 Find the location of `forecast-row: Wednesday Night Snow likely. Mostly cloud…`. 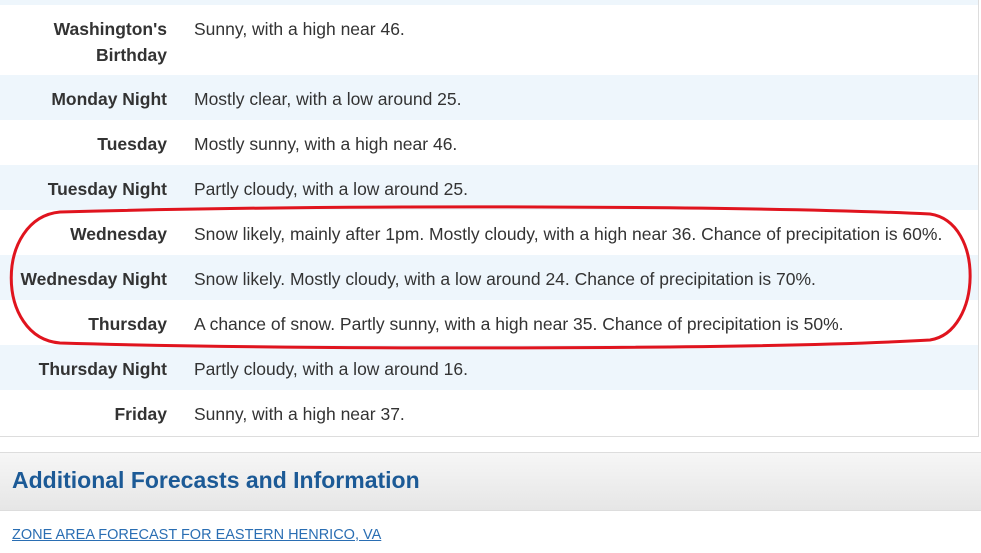

forecast-row: Wednesday Night Snow likely. Mostly cloud… is located at coordinates (489, 277).